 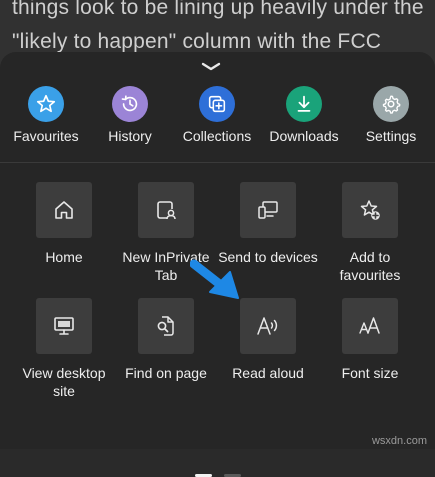 I want to click on settings-label: Settings, so click(x=391, y=136).